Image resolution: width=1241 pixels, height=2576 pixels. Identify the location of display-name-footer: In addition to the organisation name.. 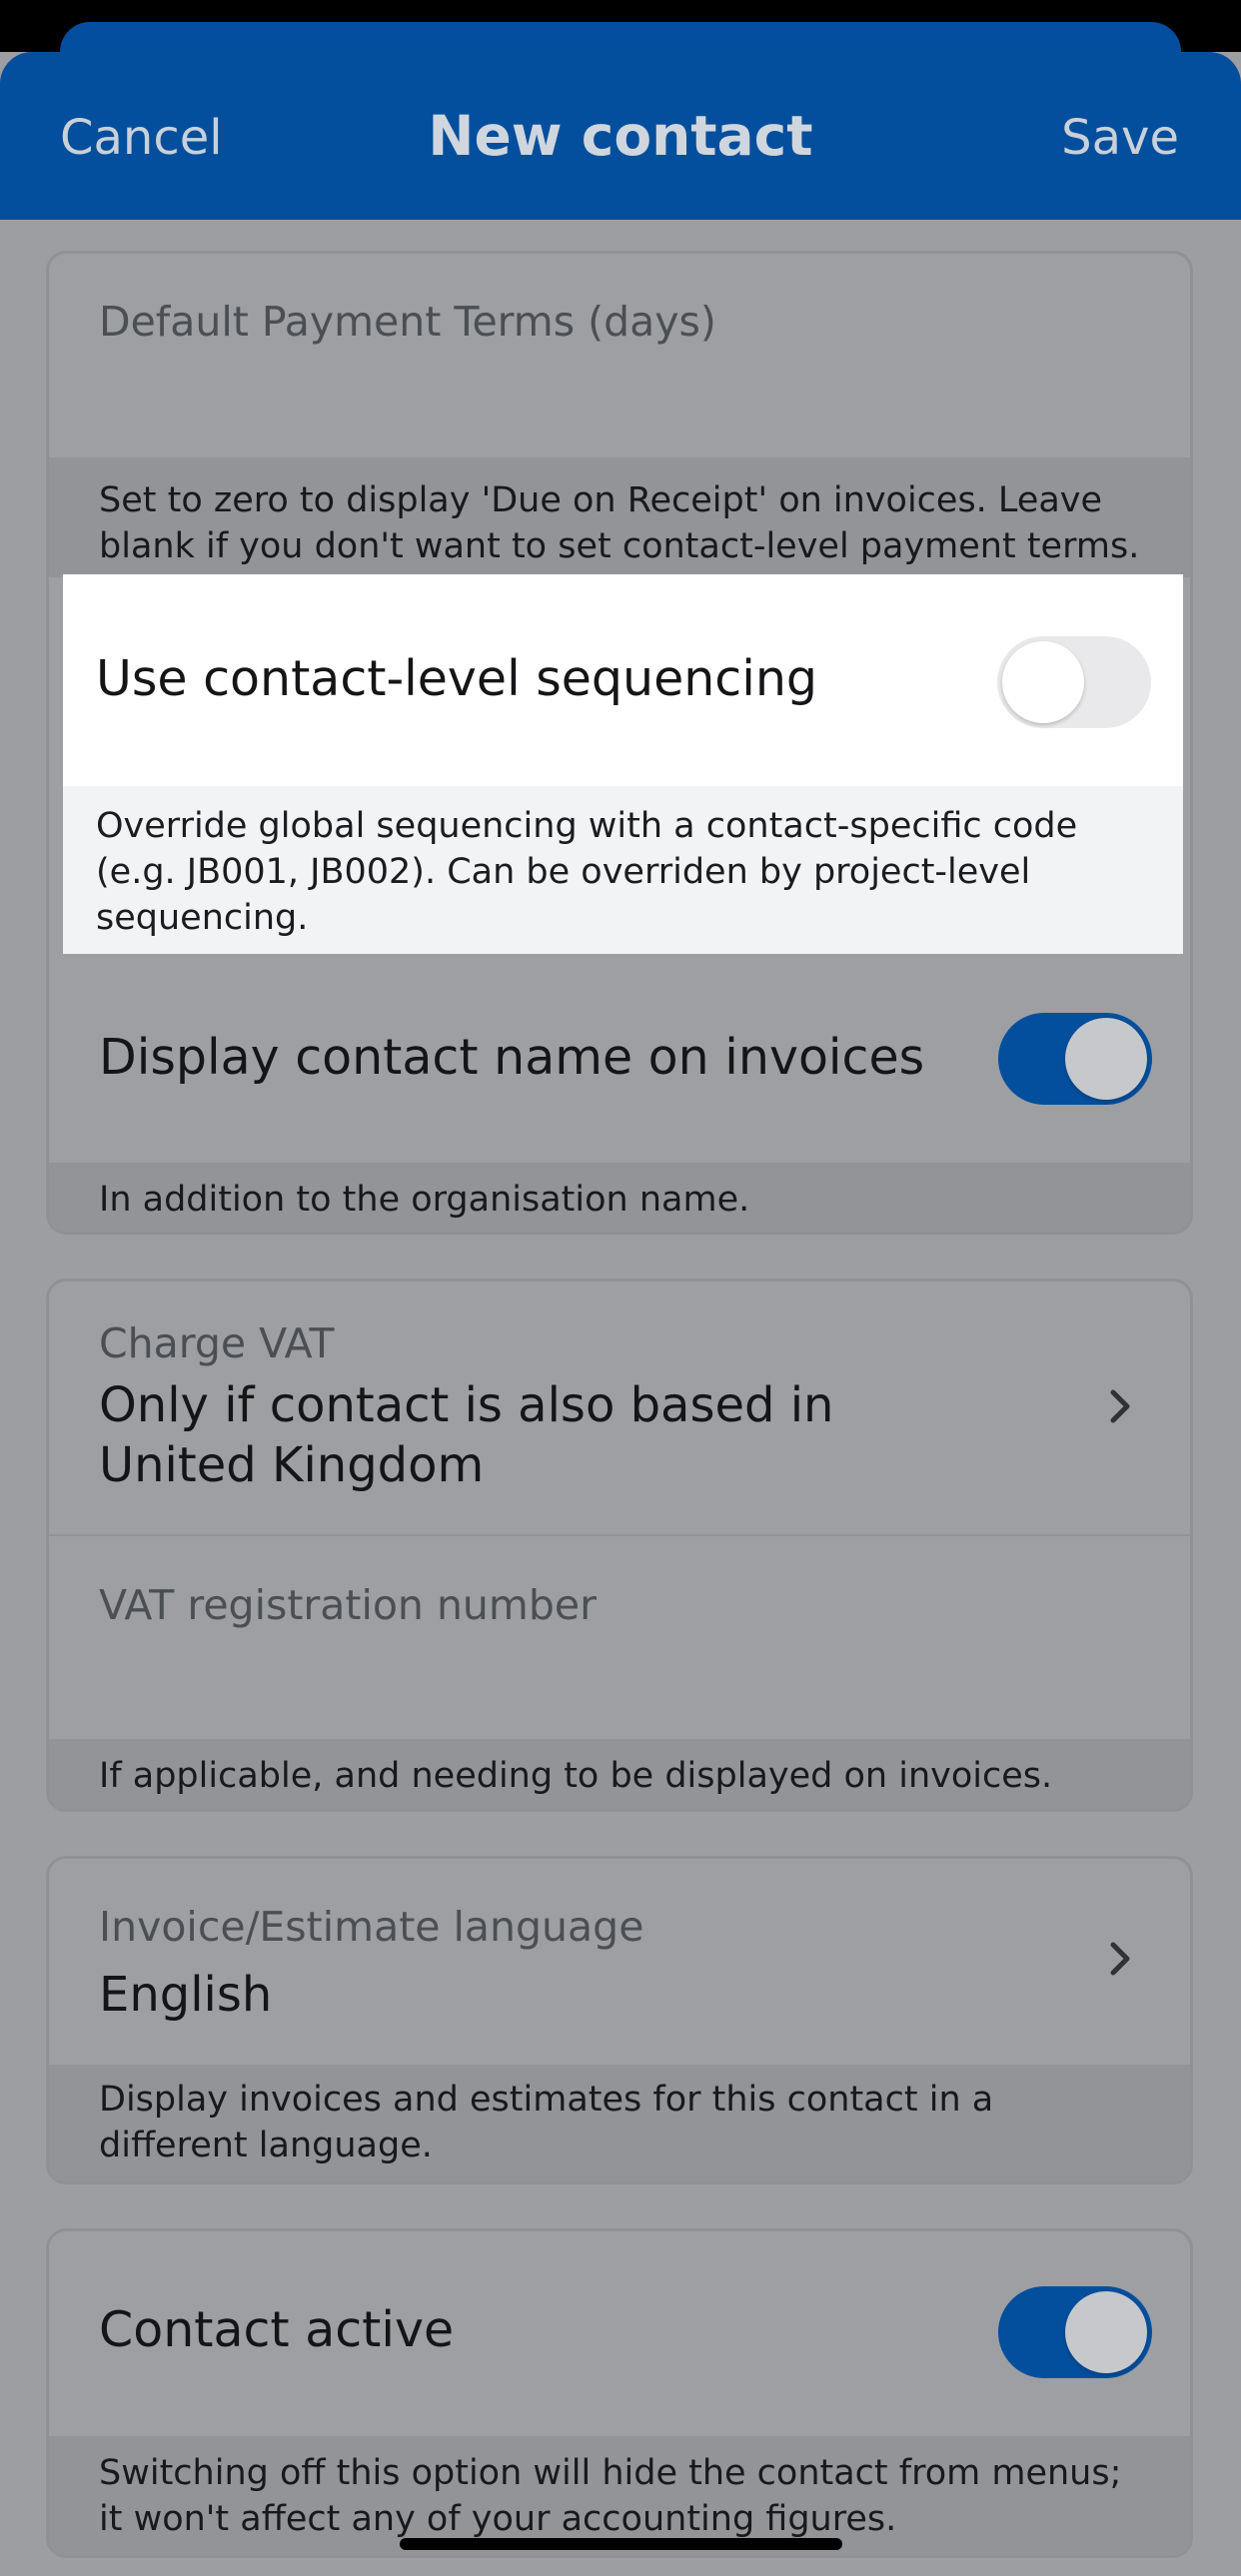
(619, 1198).